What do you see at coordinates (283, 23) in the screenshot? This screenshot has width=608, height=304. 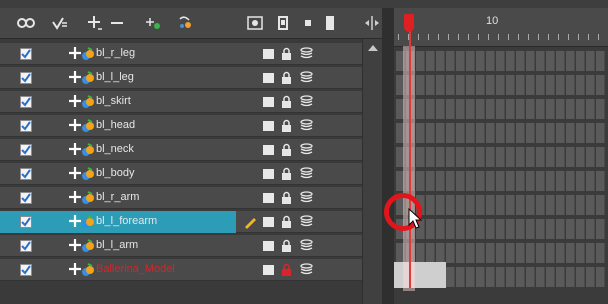 I see `show-layer-icon` at bounding box center [283, 23].